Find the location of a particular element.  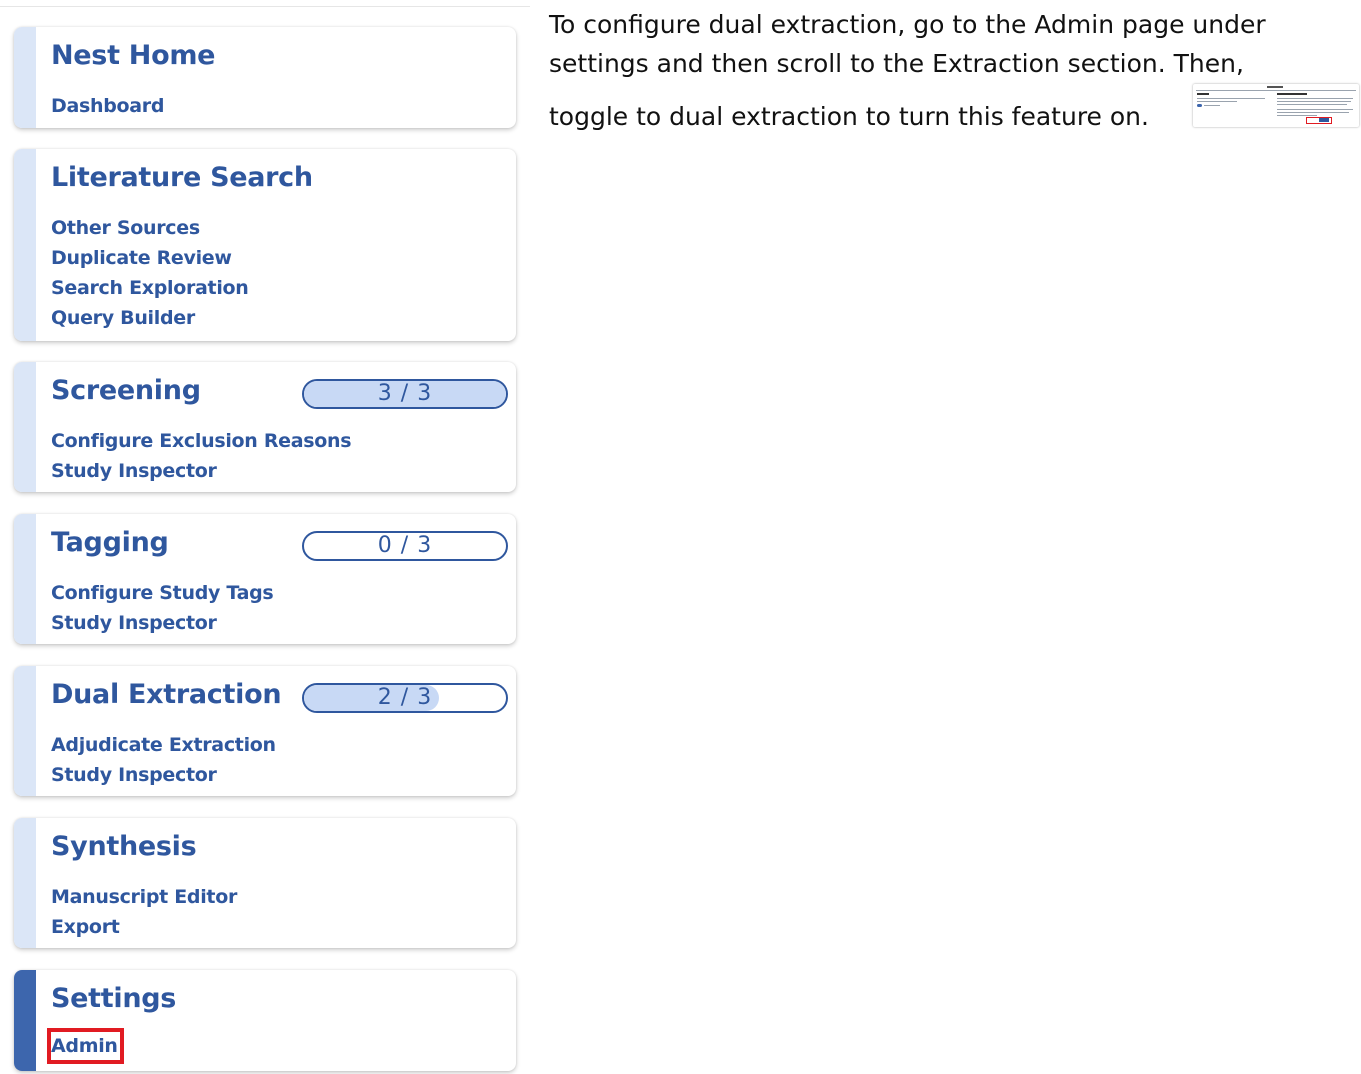

nav-link-duplicate-review: Duplicate Review is located at coordinates (150, 258).